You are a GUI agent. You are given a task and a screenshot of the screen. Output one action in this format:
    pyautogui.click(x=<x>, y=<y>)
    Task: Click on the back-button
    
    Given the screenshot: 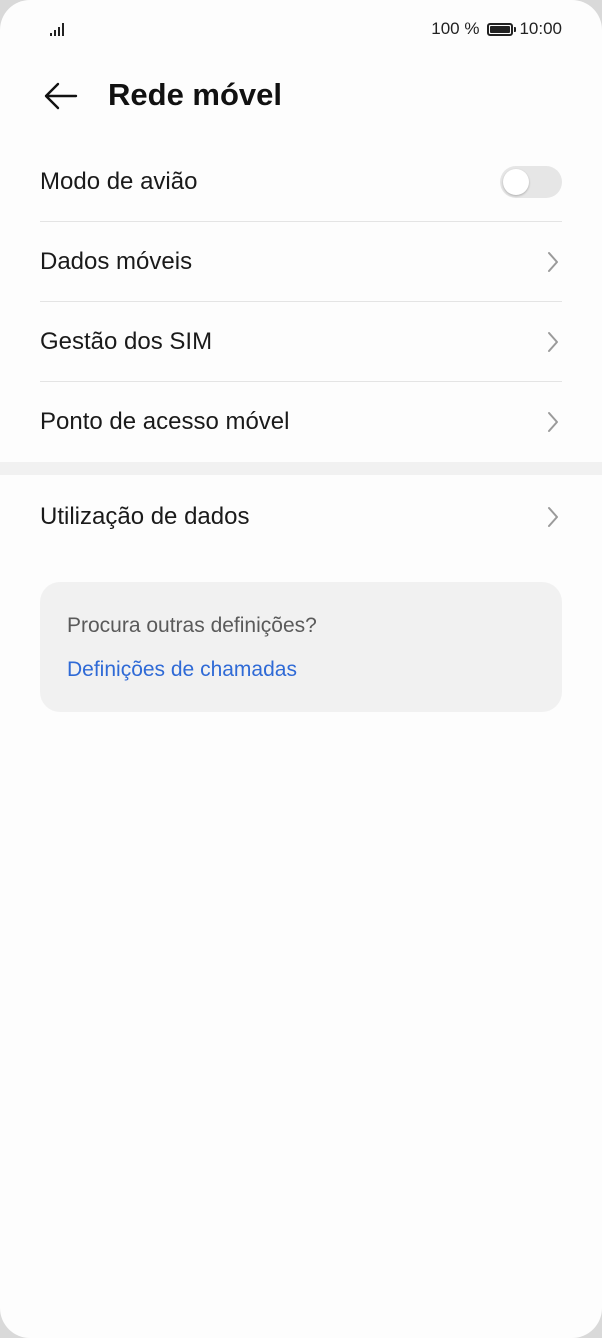 What is the action you would take?
    pyautogui.click(x=60, y=96)
    